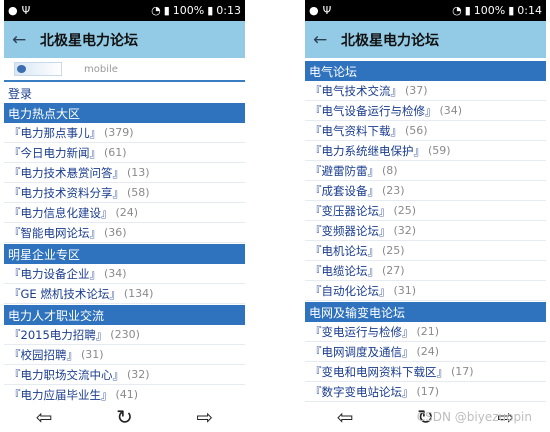 This screenshot has height=432, width=550. Describe the element at coordinates (425, 131) in the screenshot. I see `forum-item: 『电气资料下载』 (56)` at that location.